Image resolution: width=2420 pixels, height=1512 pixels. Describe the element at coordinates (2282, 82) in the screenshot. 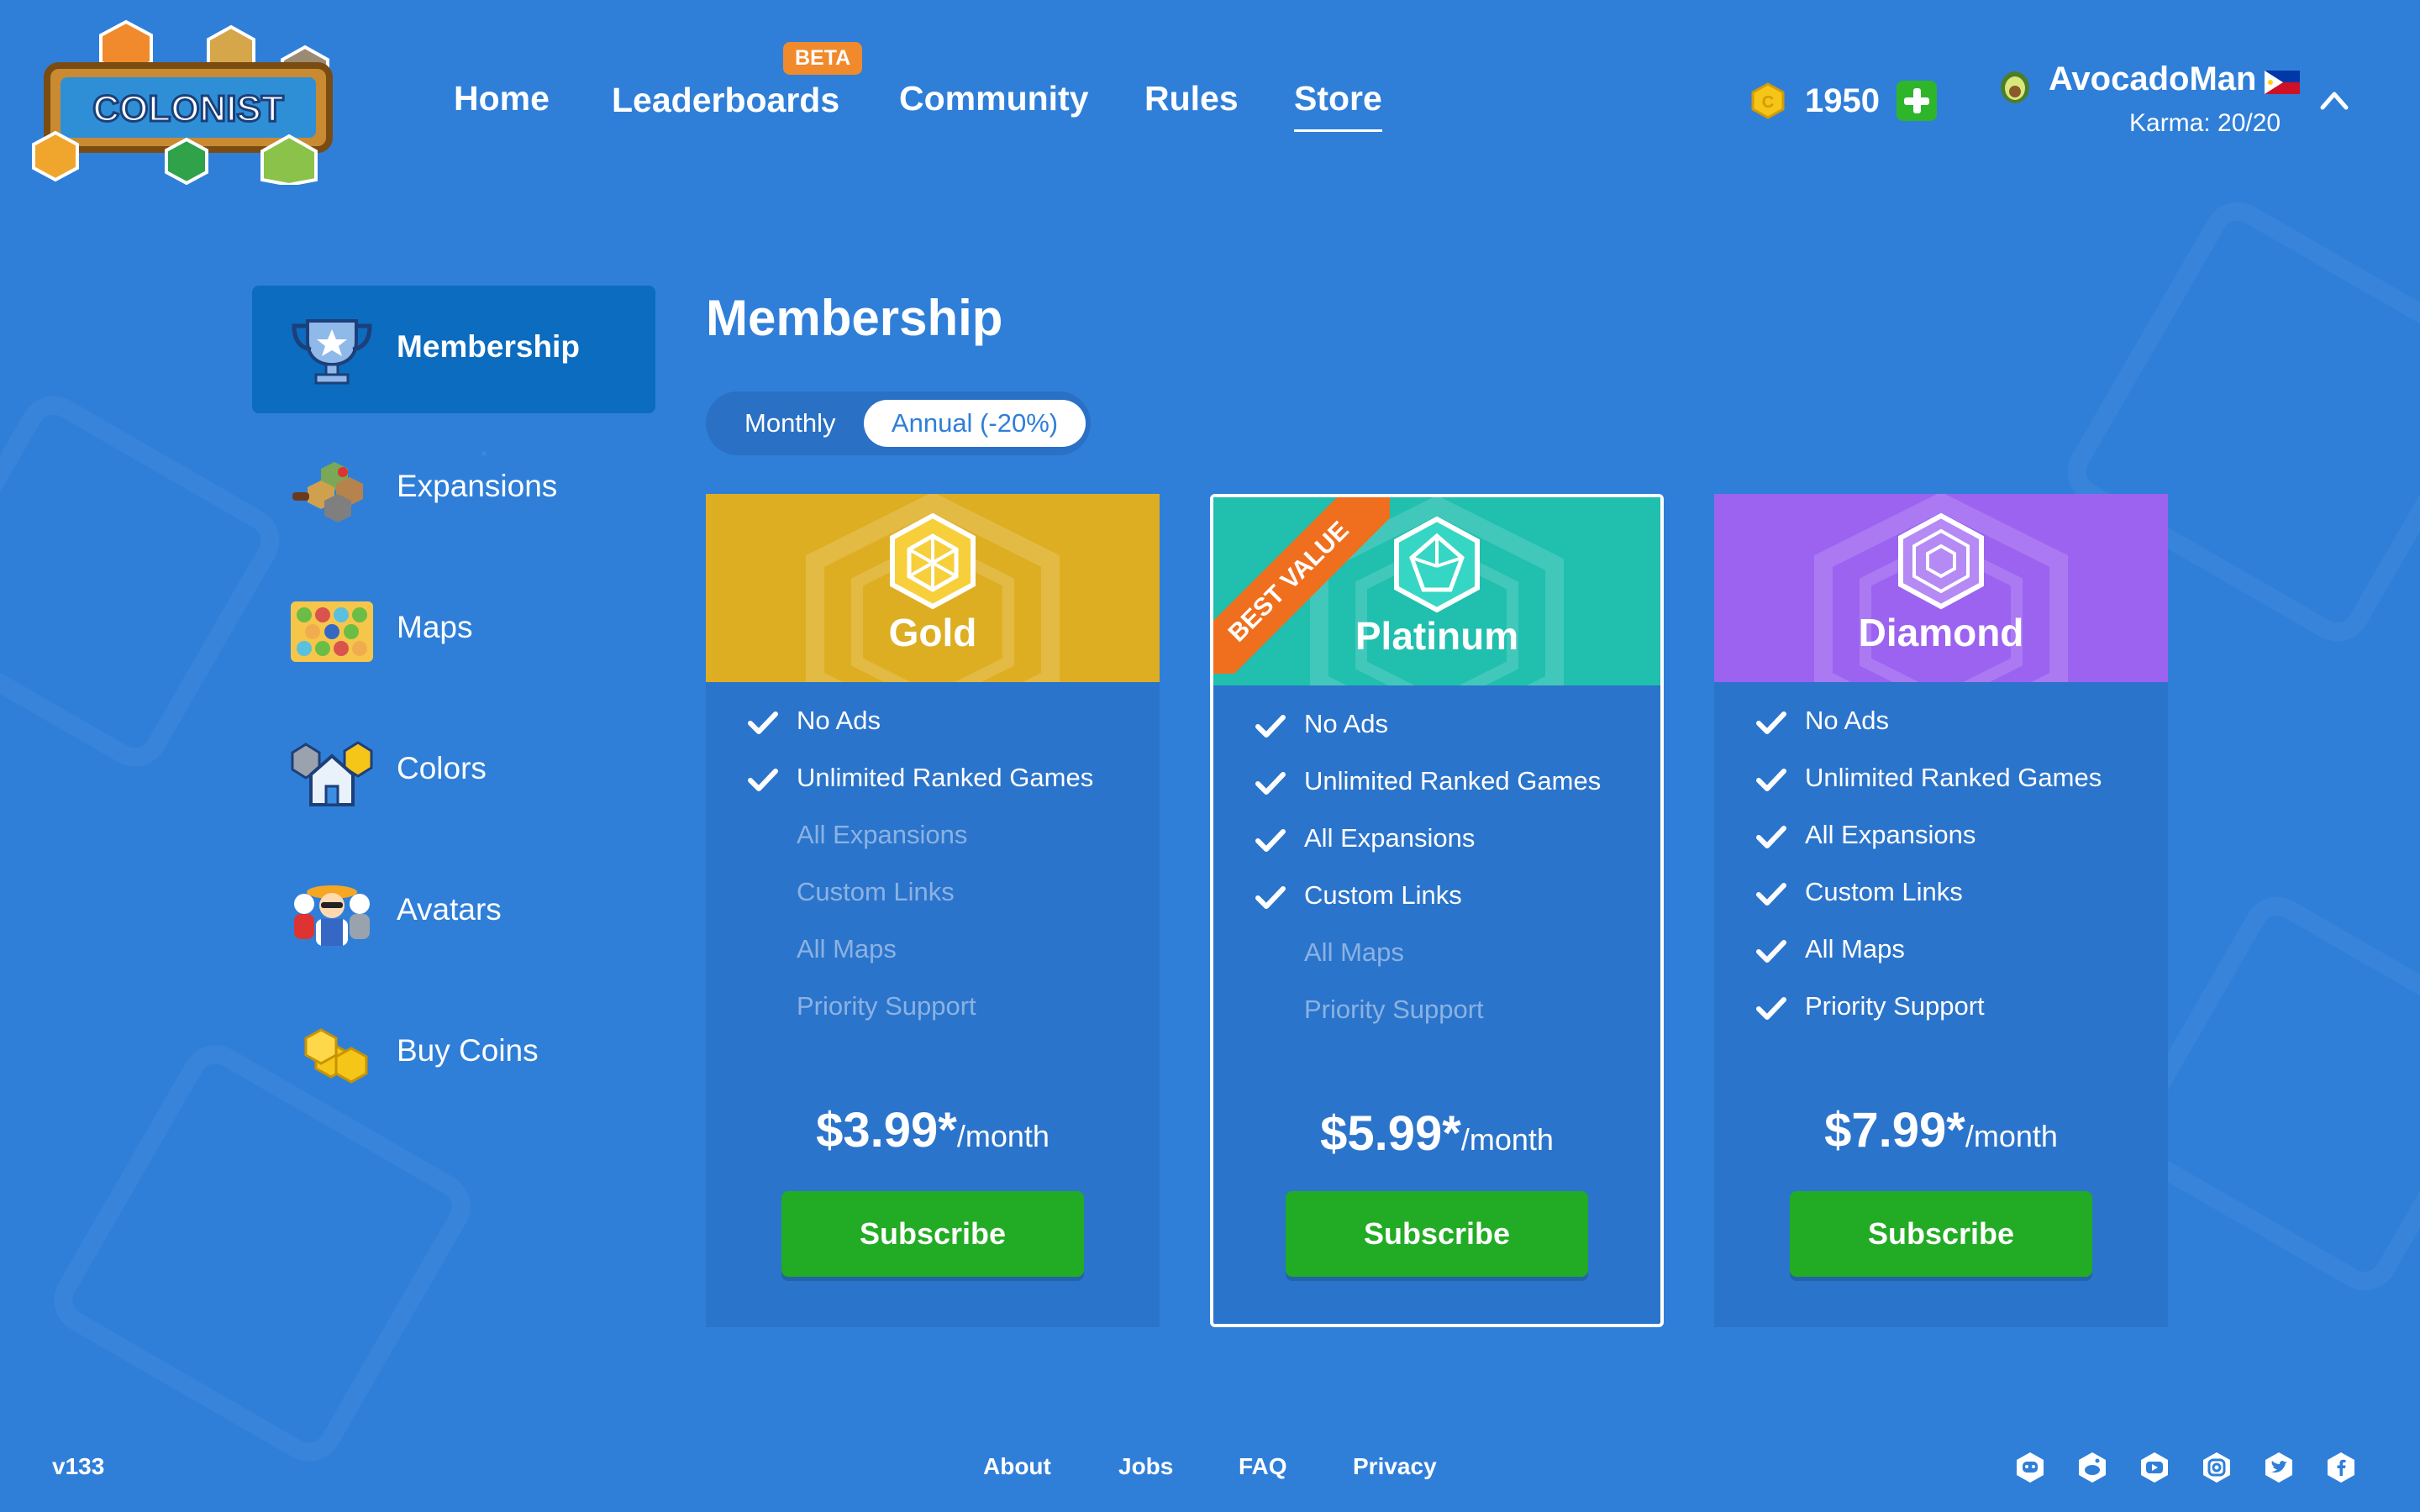

I see `philippines-flag-icon` at that location.